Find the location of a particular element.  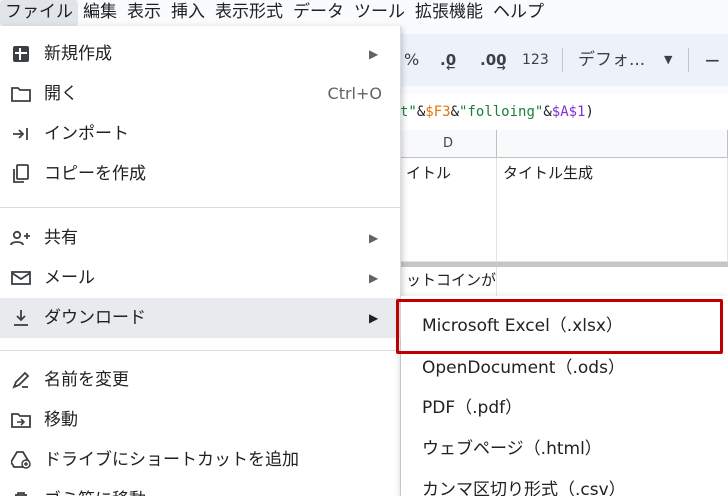

formula-part: "folloing" is located at coordinates (501, 112).